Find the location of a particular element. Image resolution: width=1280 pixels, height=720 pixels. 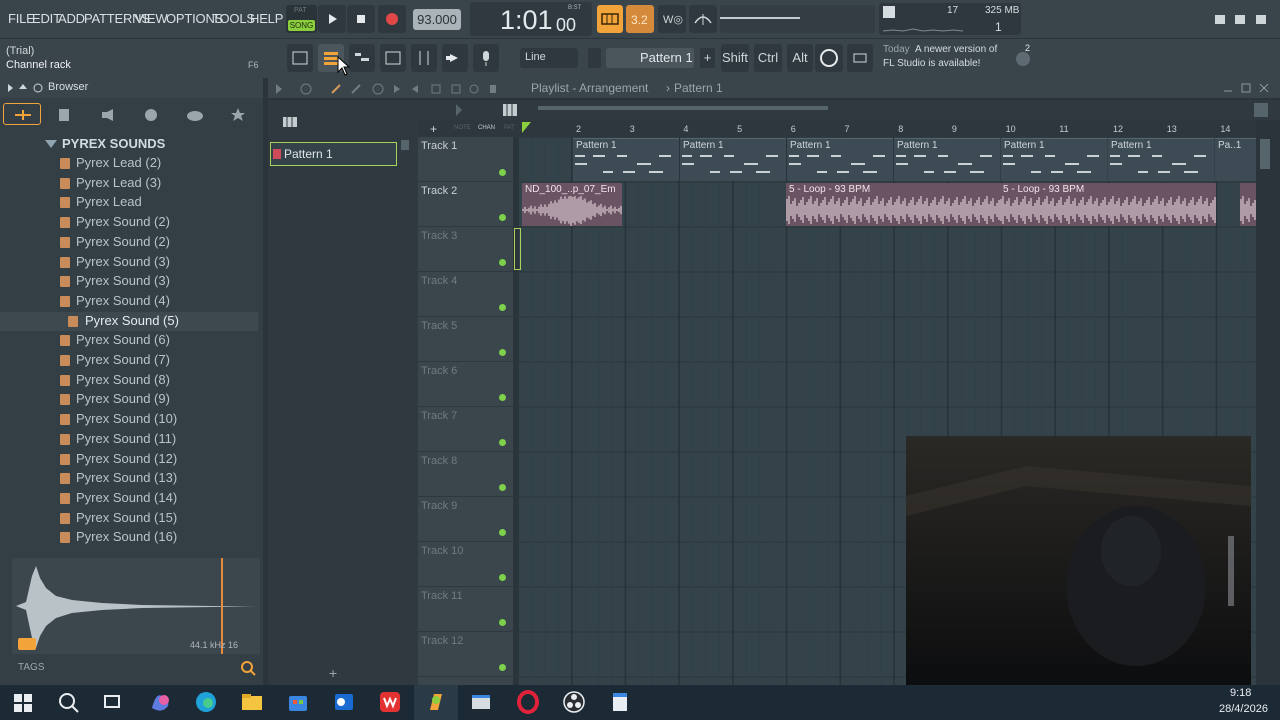

track-header: Track 7 is located at coordinates (465, 429).